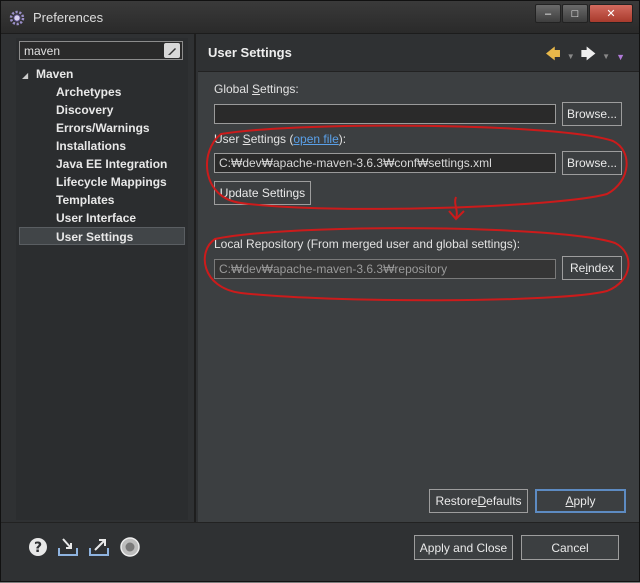 This screenshot has width=640, height=583. What do you see at coordinates (102, 92) in the screenshot?
I see `tree-item-archetypes: Archetypes` at bounding box center [102, 92].